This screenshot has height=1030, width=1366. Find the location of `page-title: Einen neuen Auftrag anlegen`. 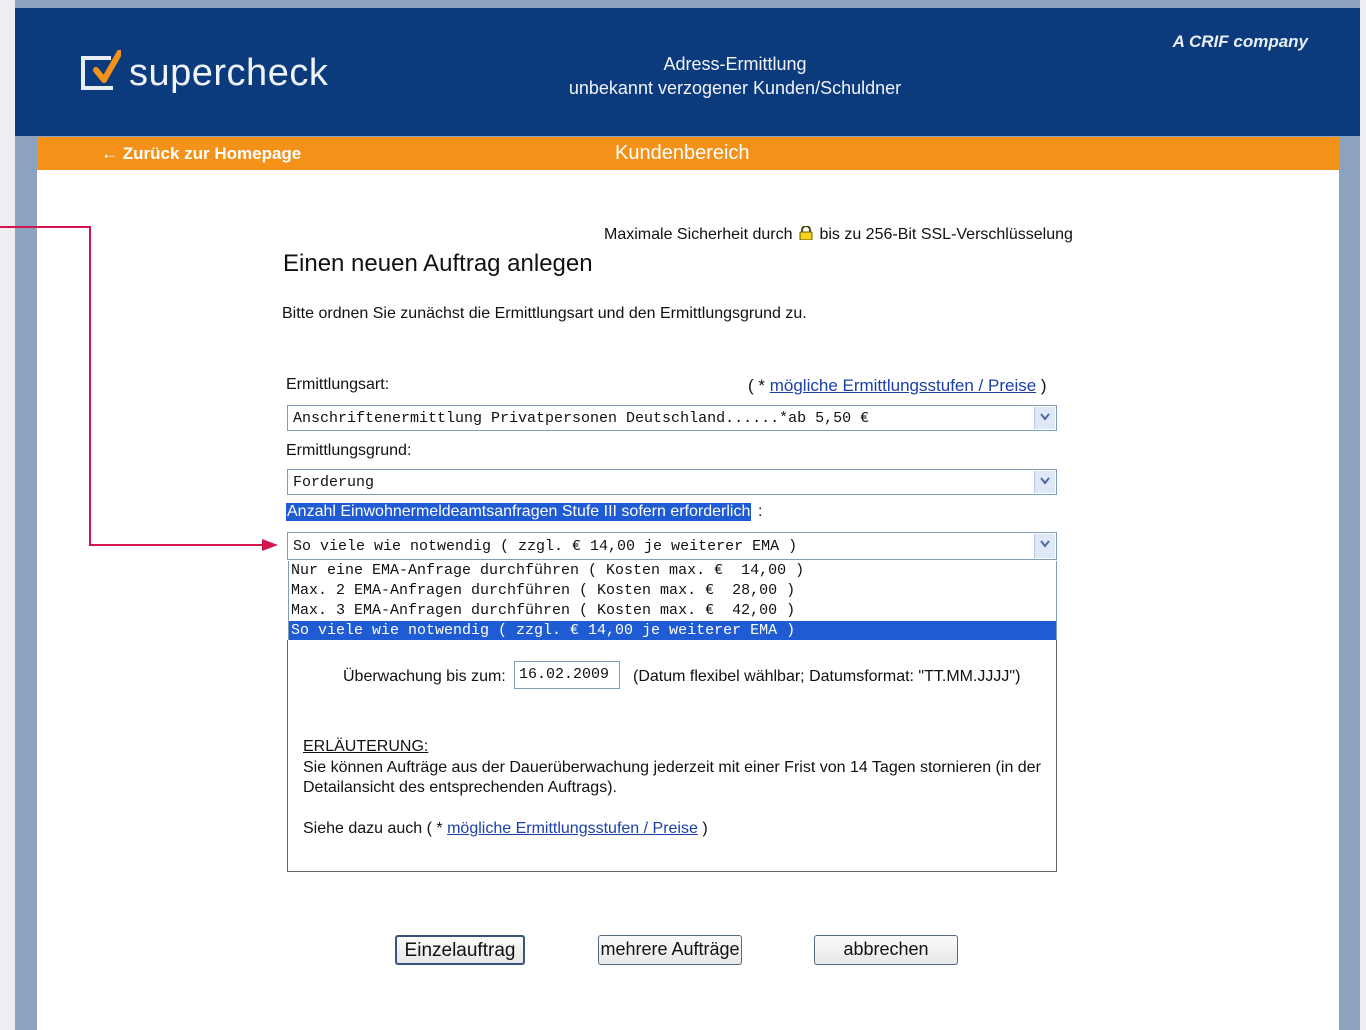

page-title: Einen neuen Auftrag anlegen is located at coordinates (438, 263).